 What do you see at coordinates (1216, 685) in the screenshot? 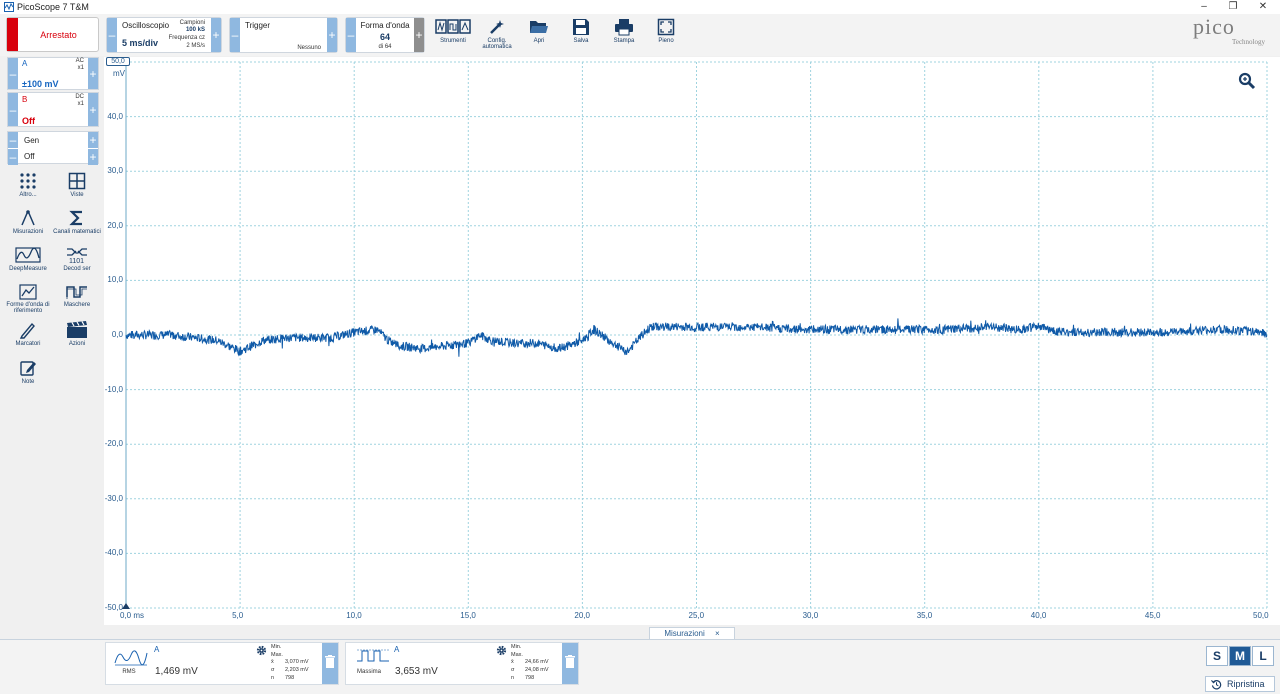
I see `history-icon` at bounding box center [1216, 685].